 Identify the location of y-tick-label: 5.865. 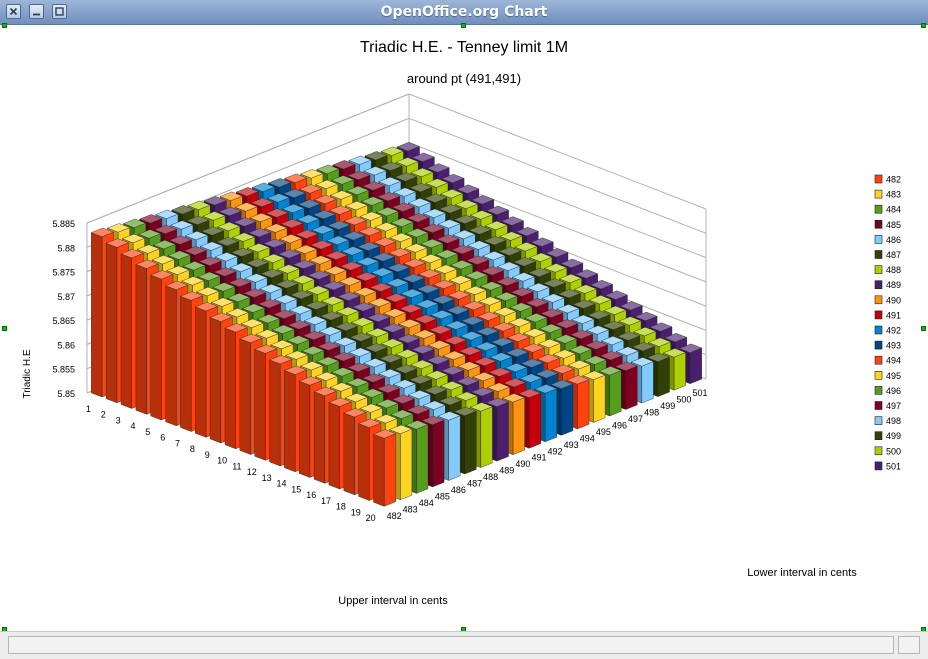
(63, 321).